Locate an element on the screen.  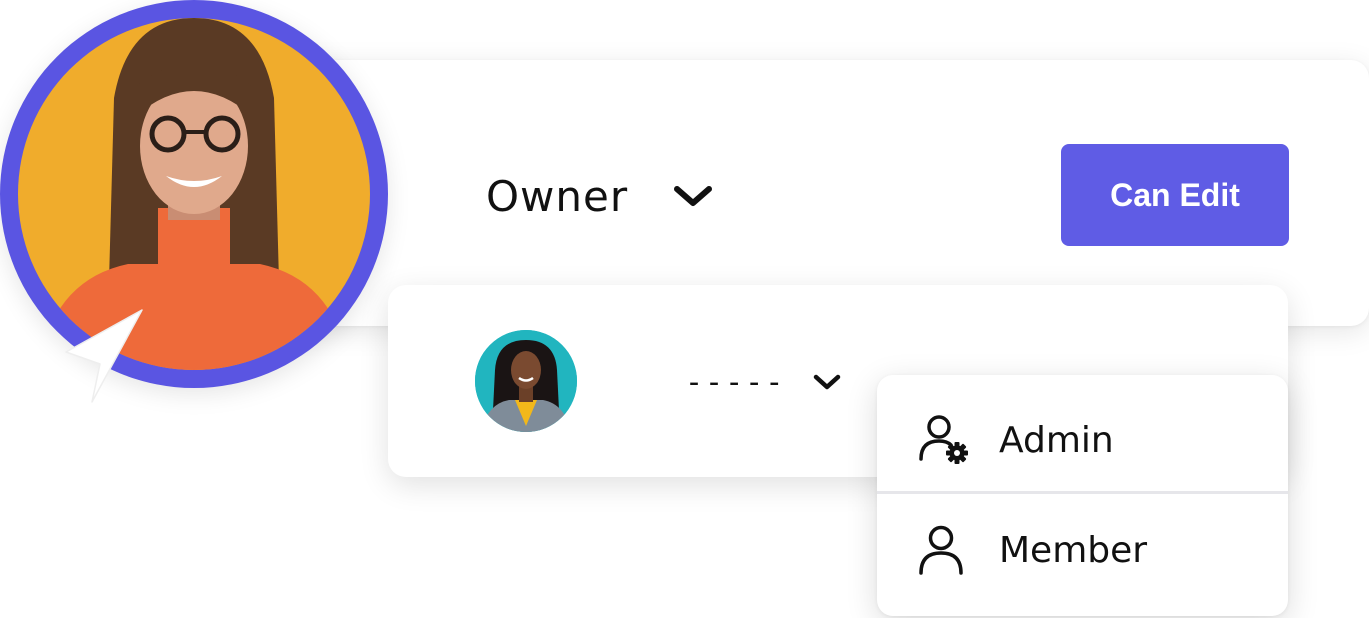
member-avatar is located at coordinates (526, 381).